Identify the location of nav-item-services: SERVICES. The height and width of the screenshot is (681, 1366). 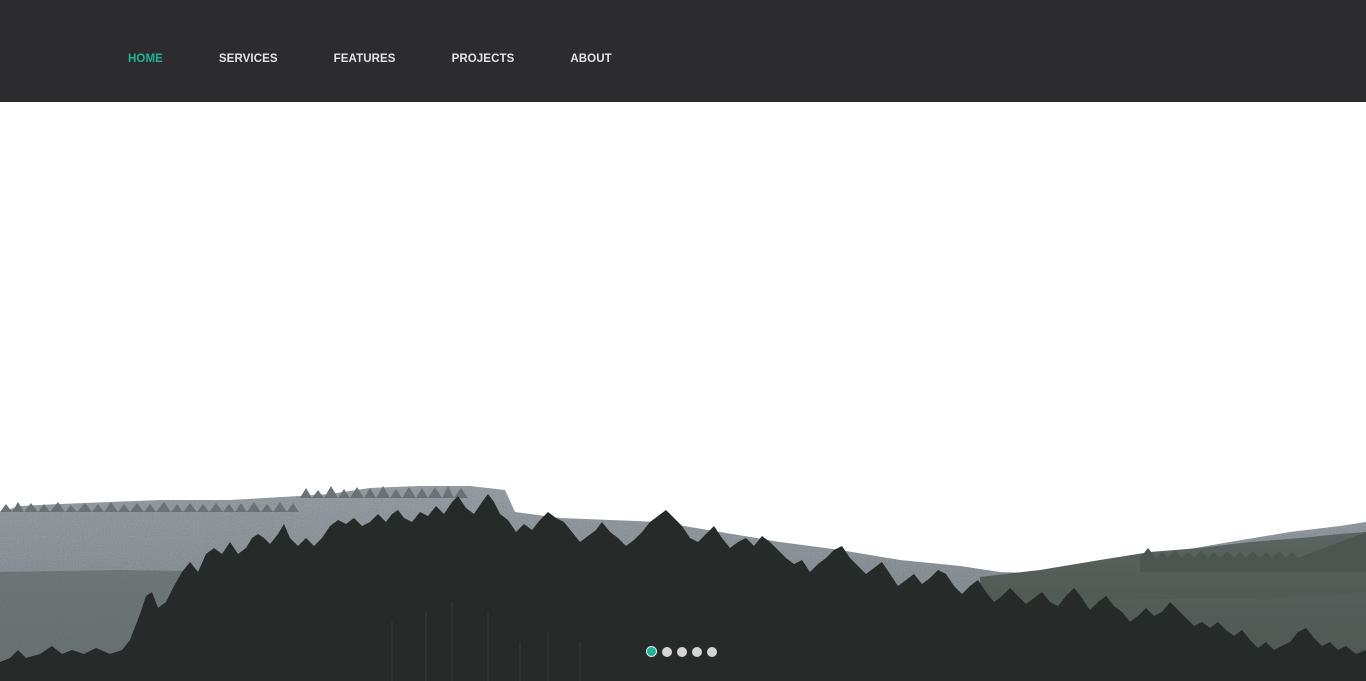
(248, 59).